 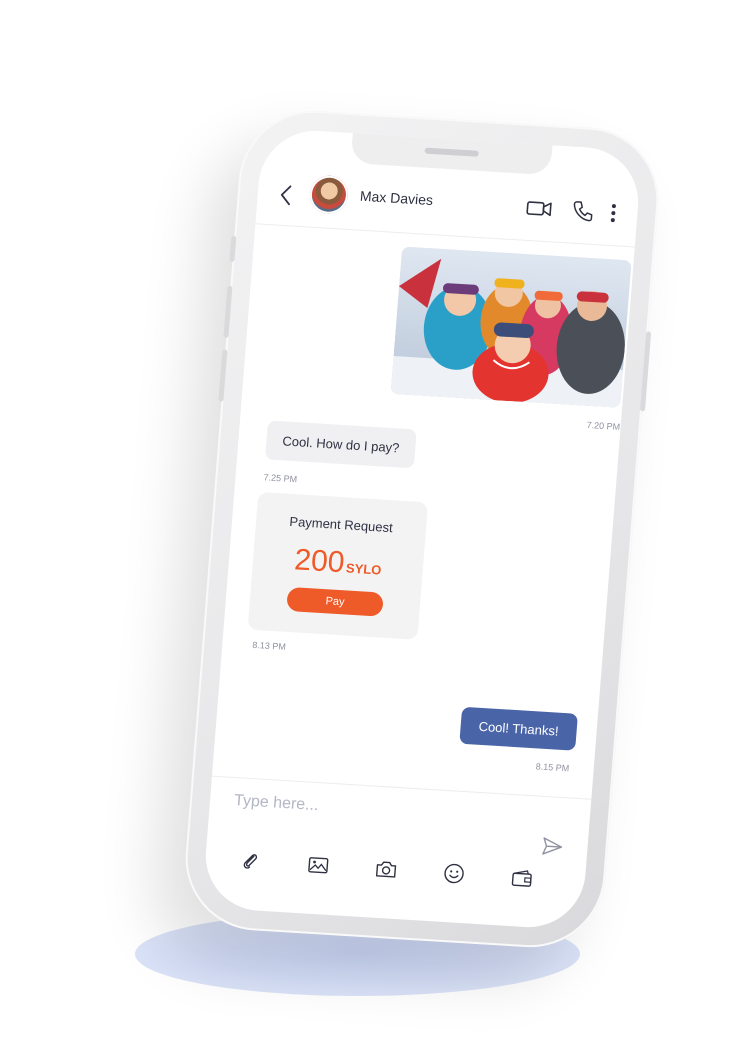 I want to click on chevron-left-icon, so click(x=286, y=195).